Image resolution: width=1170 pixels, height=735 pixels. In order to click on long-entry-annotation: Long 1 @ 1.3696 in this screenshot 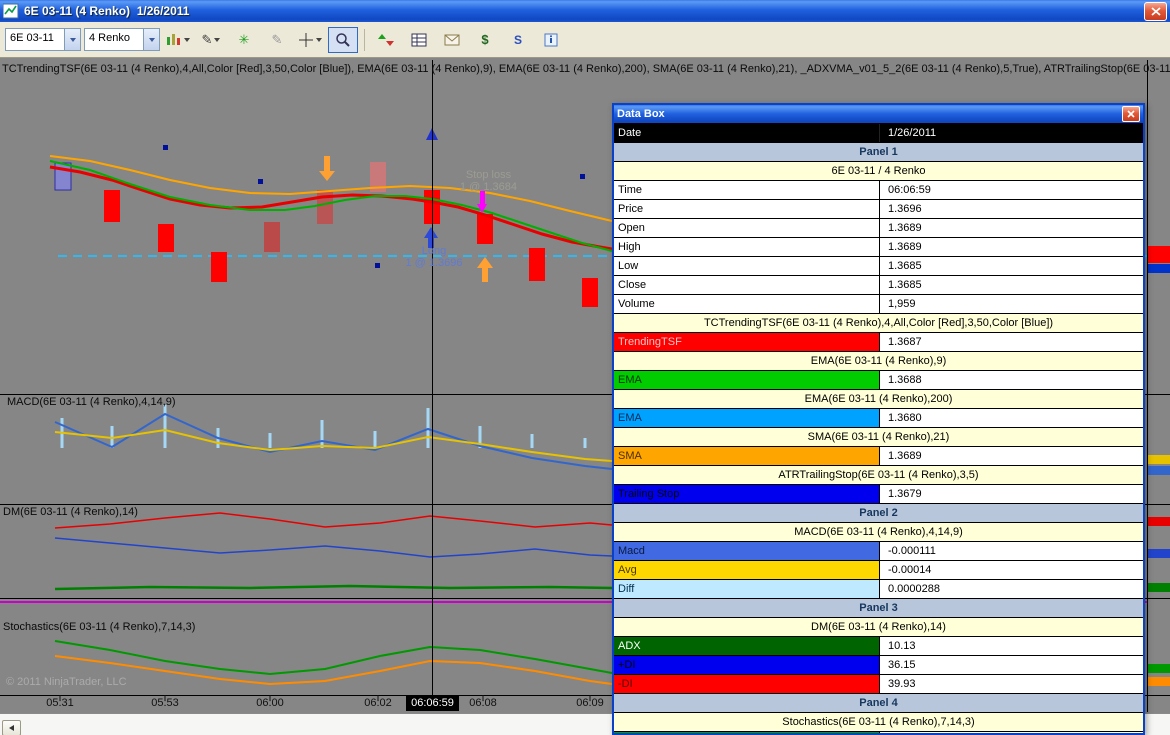, I will do `click(434, 257)`.